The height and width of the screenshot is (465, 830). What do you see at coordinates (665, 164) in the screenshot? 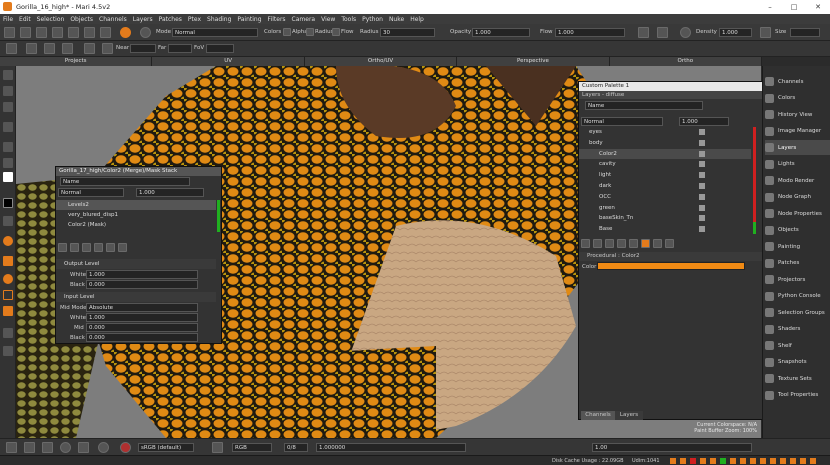
I see `layer-row: cavity` at bounding box center [665, 164].